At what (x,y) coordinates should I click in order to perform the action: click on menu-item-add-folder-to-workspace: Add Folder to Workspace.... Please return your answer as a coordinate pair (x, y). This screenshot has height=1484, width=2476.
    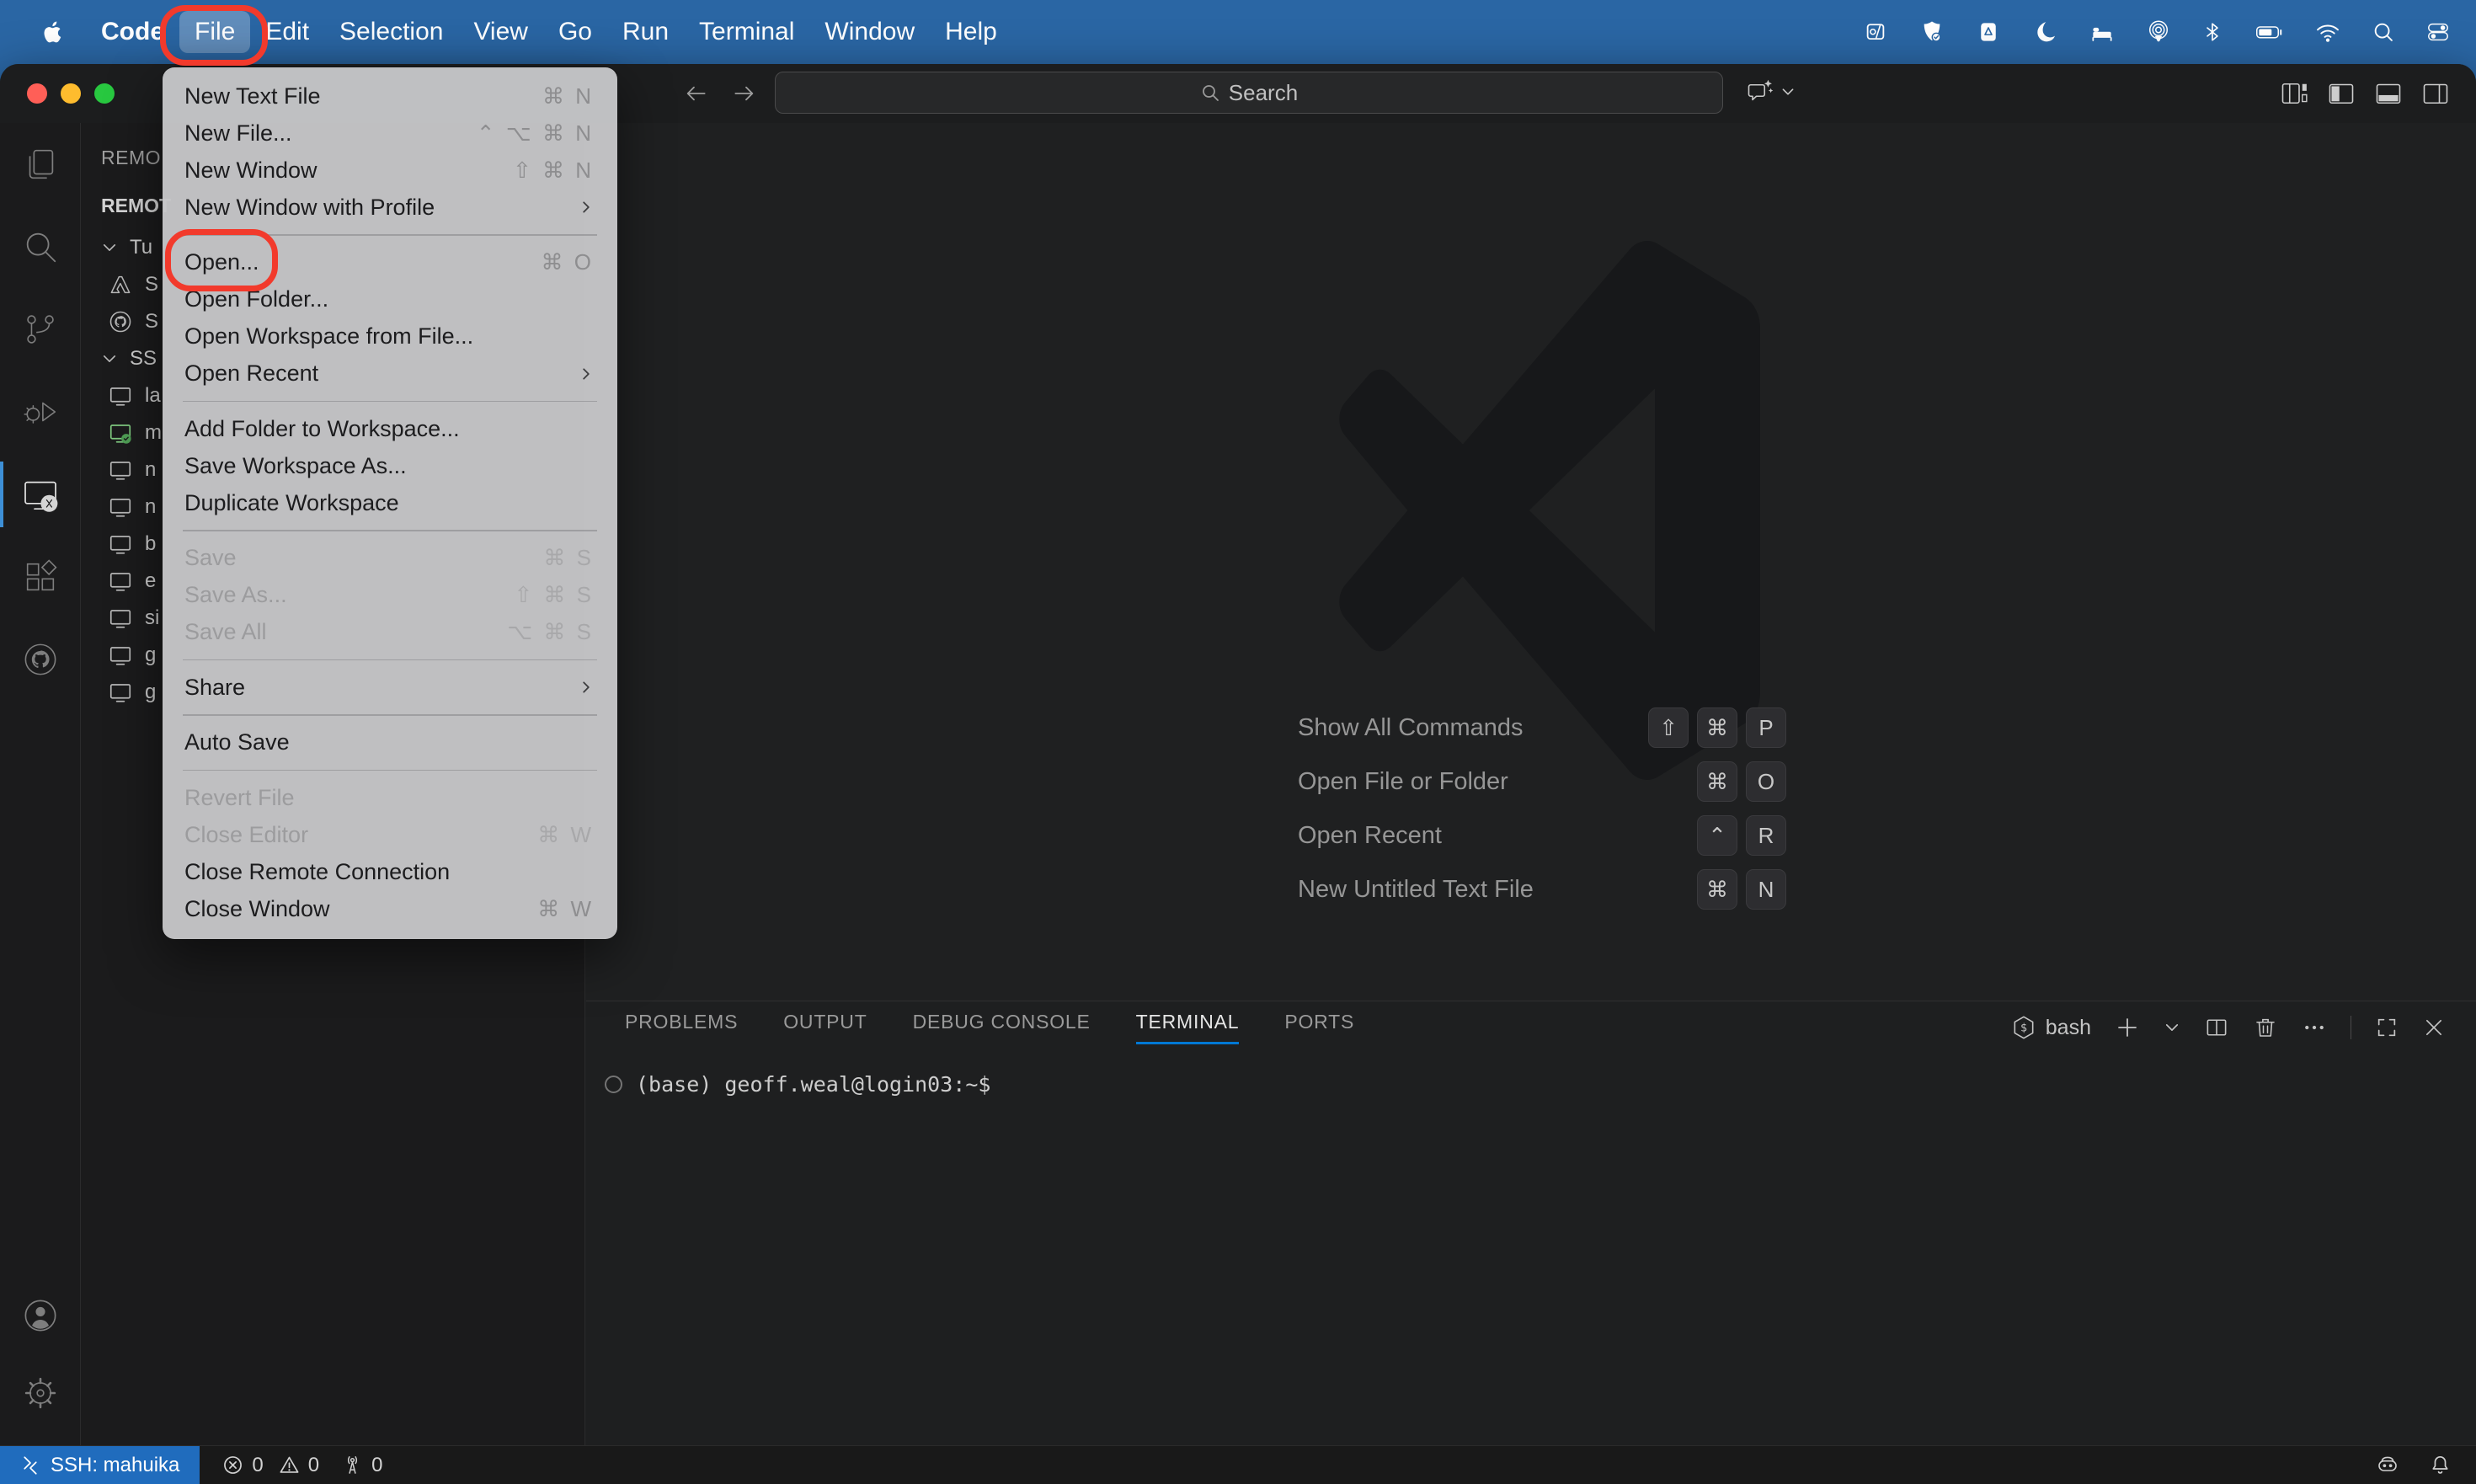
    Looking at the image, I should click on (390, 429).